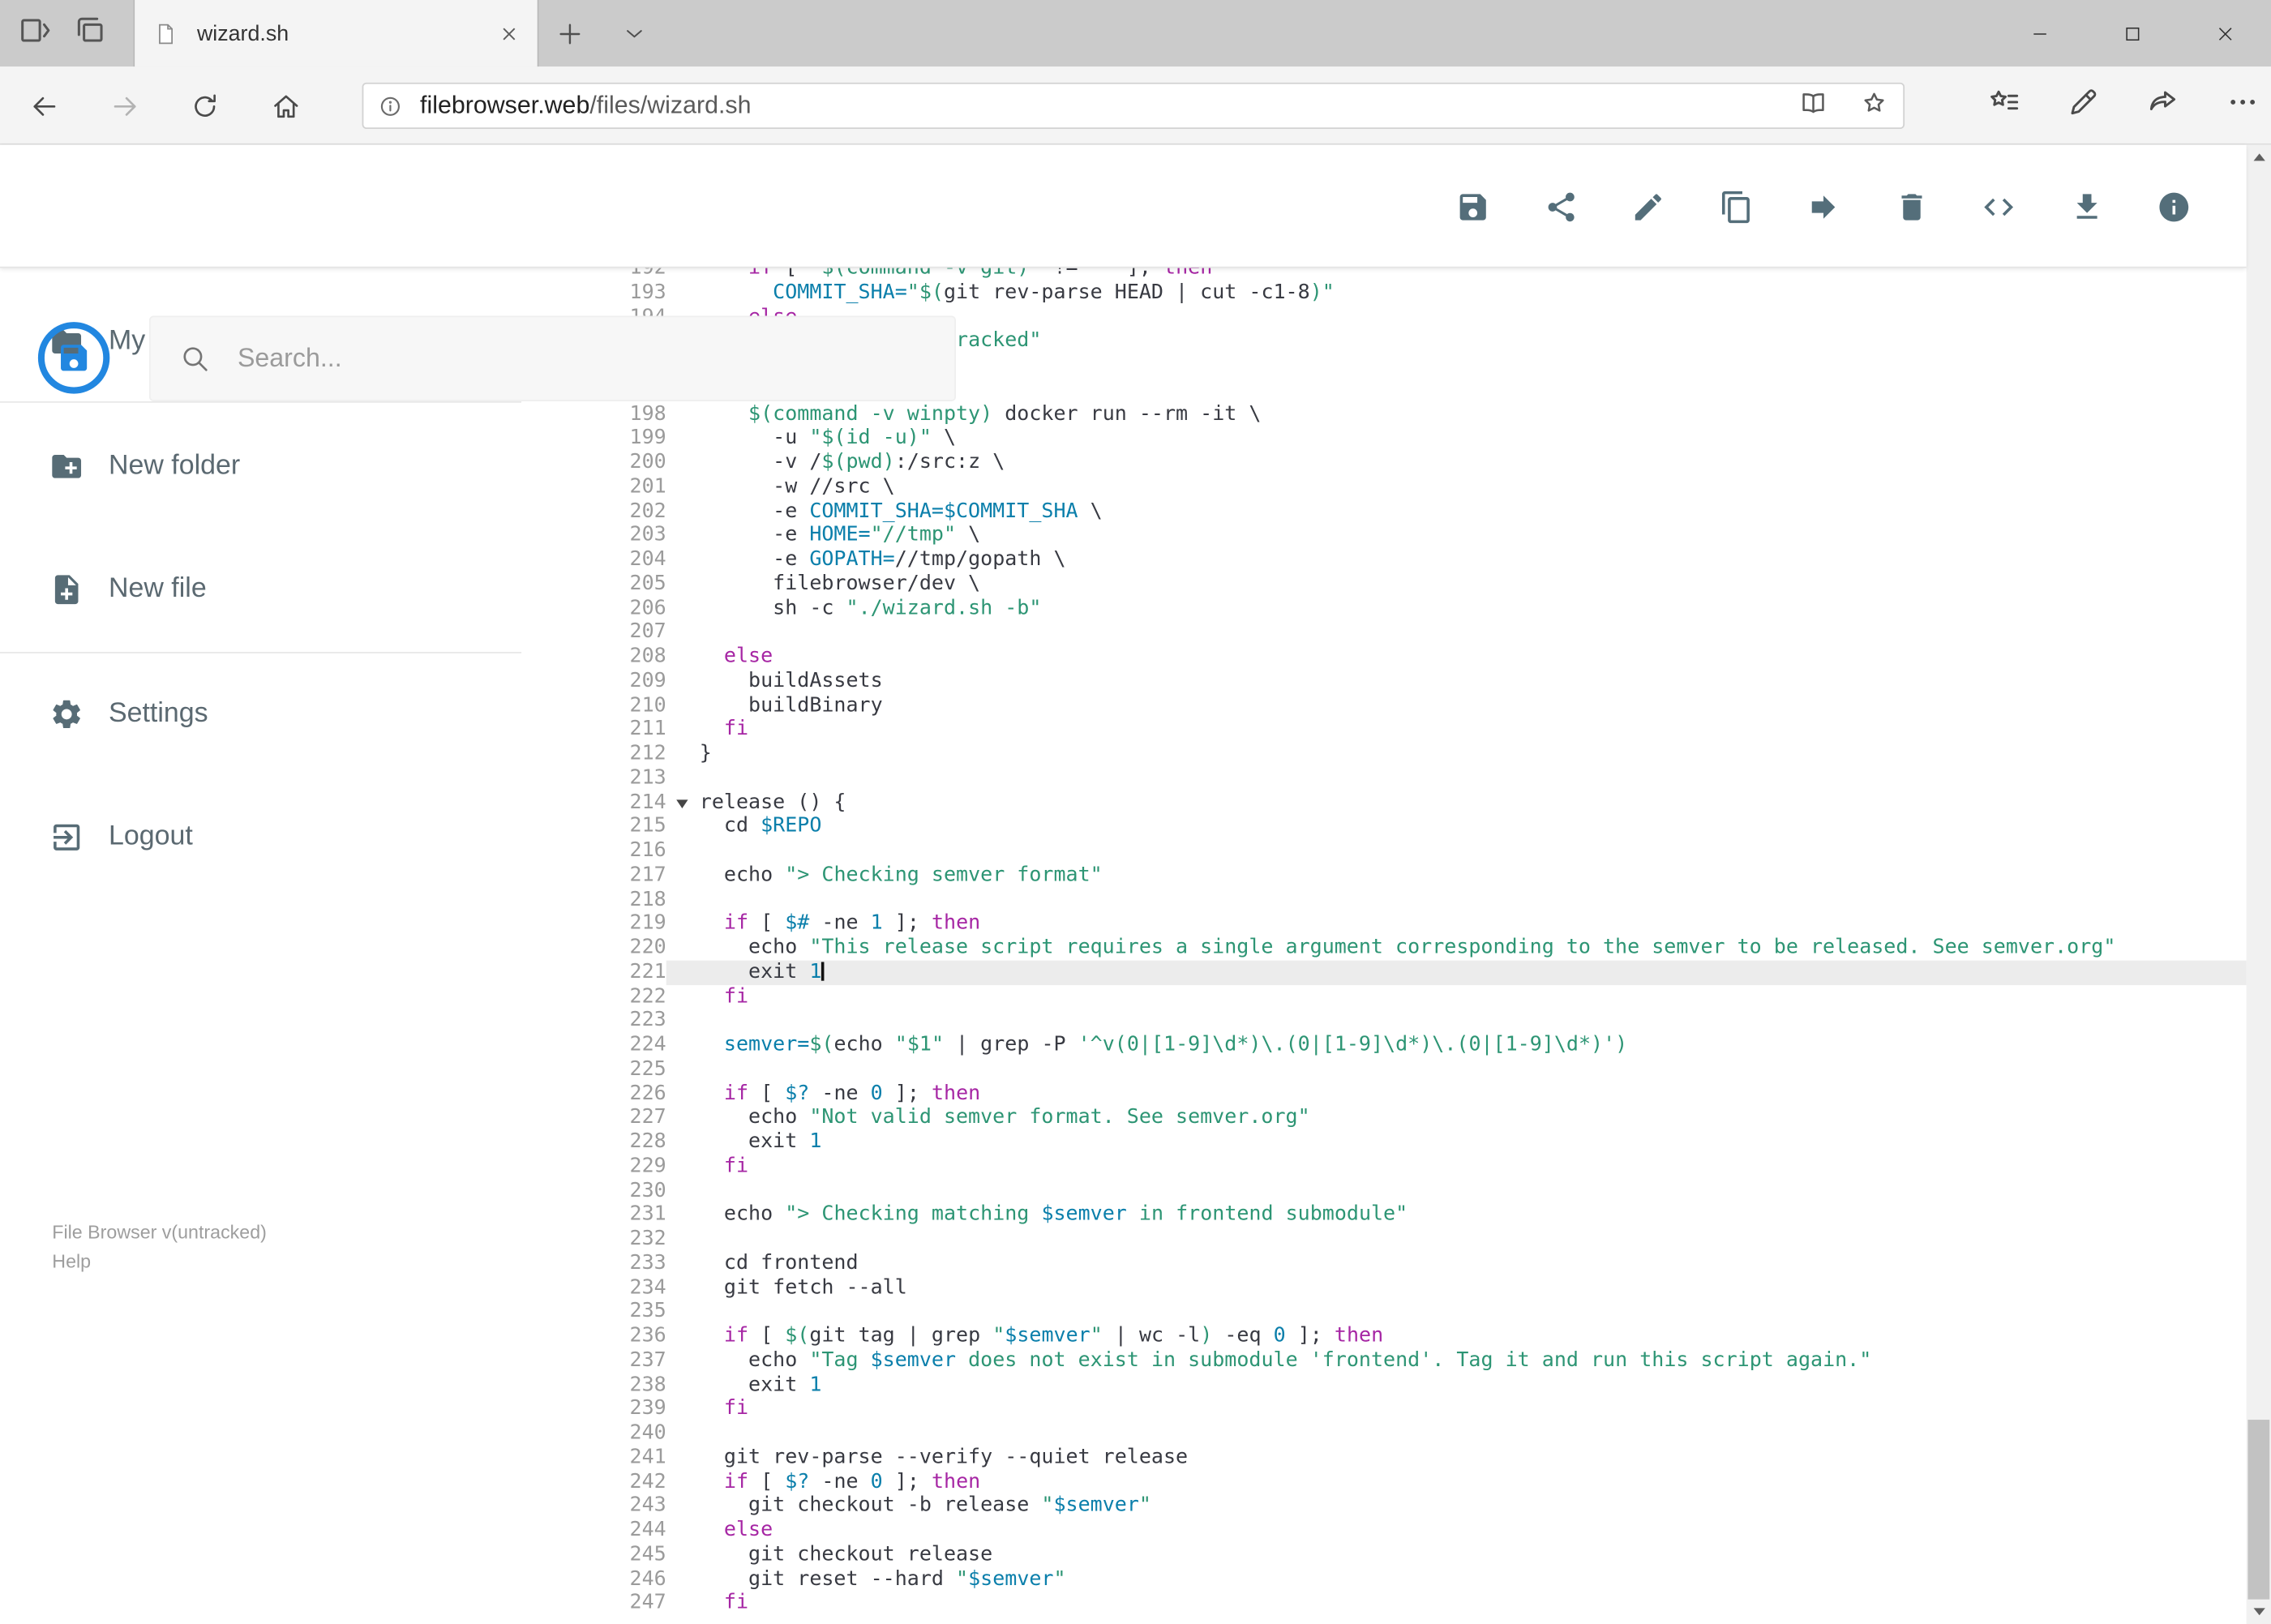 Image resolution: width=2271 pixels, height=1624 pixels. Describe the element at coordinates (1999, 207) in the screenshot. I see `code-view-button` at that location.